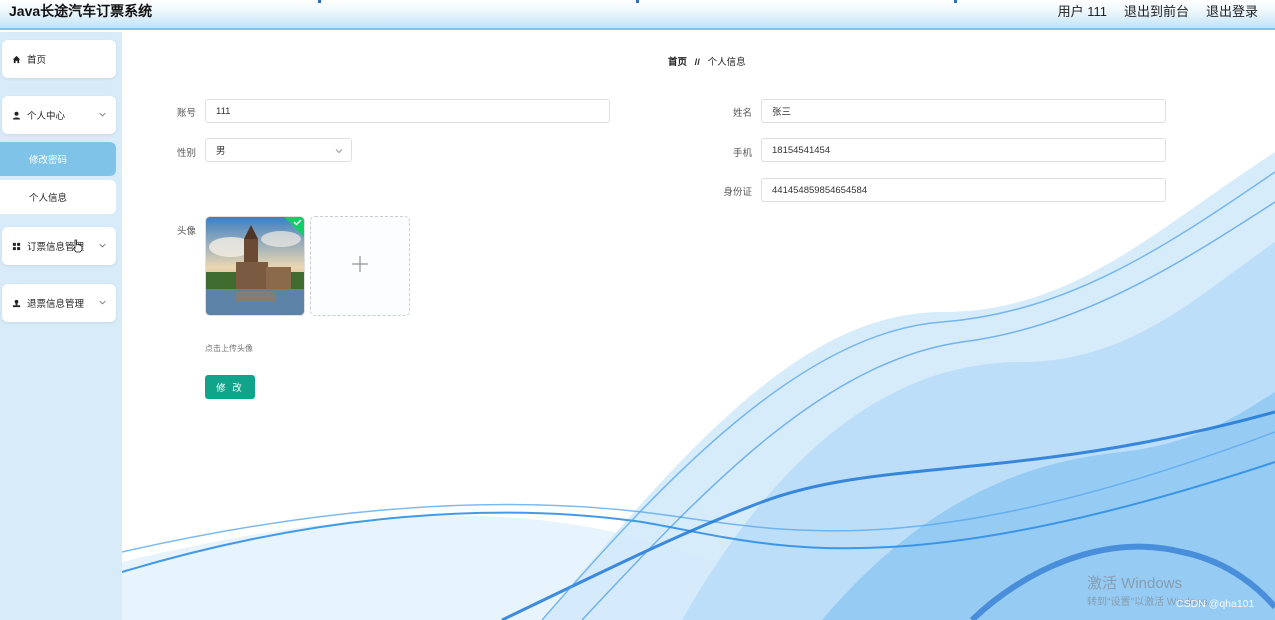 Image resolution: width=1275 pixels, height=620 pixels. I want to click on success-check-icon, so click(294, 229).